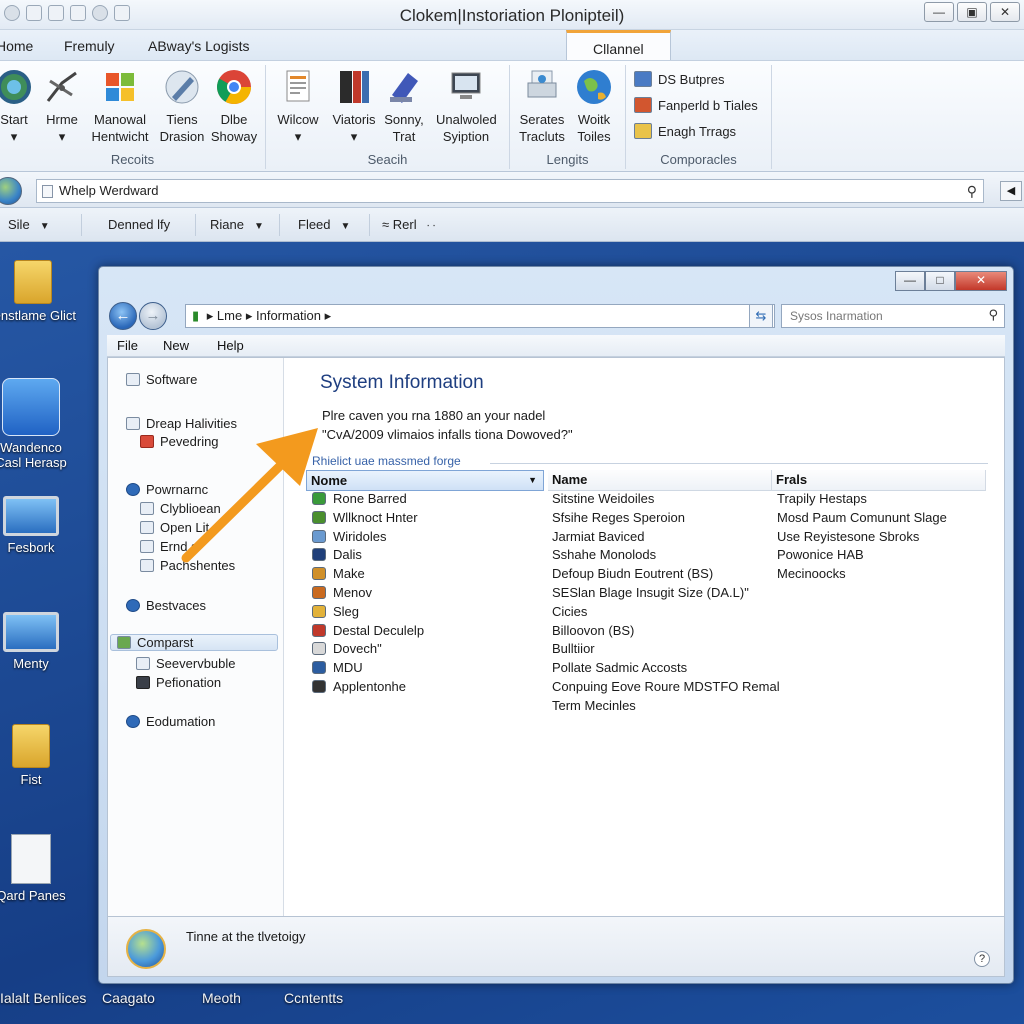 This screenshot has height=1024, width=1024. Describe the element at coordinates (651, 632) in the screenshot. I see `table-row: Destal Deculelp Billoovon (BS)` at that location.